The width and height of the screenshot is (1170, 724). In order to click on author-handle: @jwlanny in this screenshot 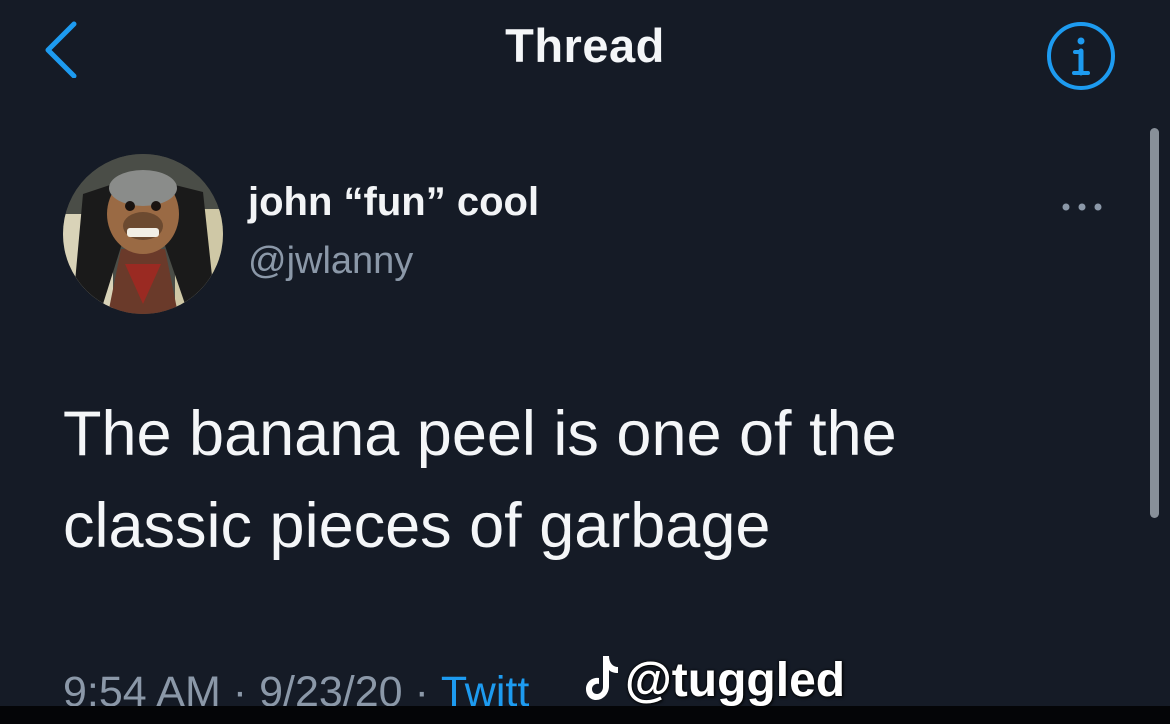, I will do `click(330, 261)`.